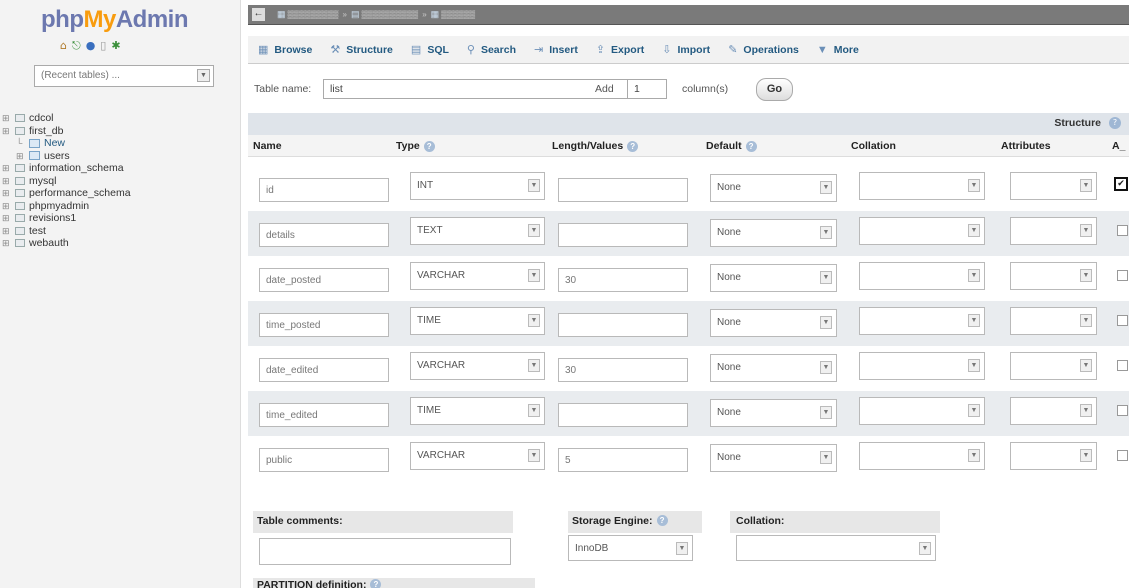 The width and height of the screenshot is (1129, 588). I want to click on recent-tables-select: (Recent tables) ... ▼, so click(124, 76).